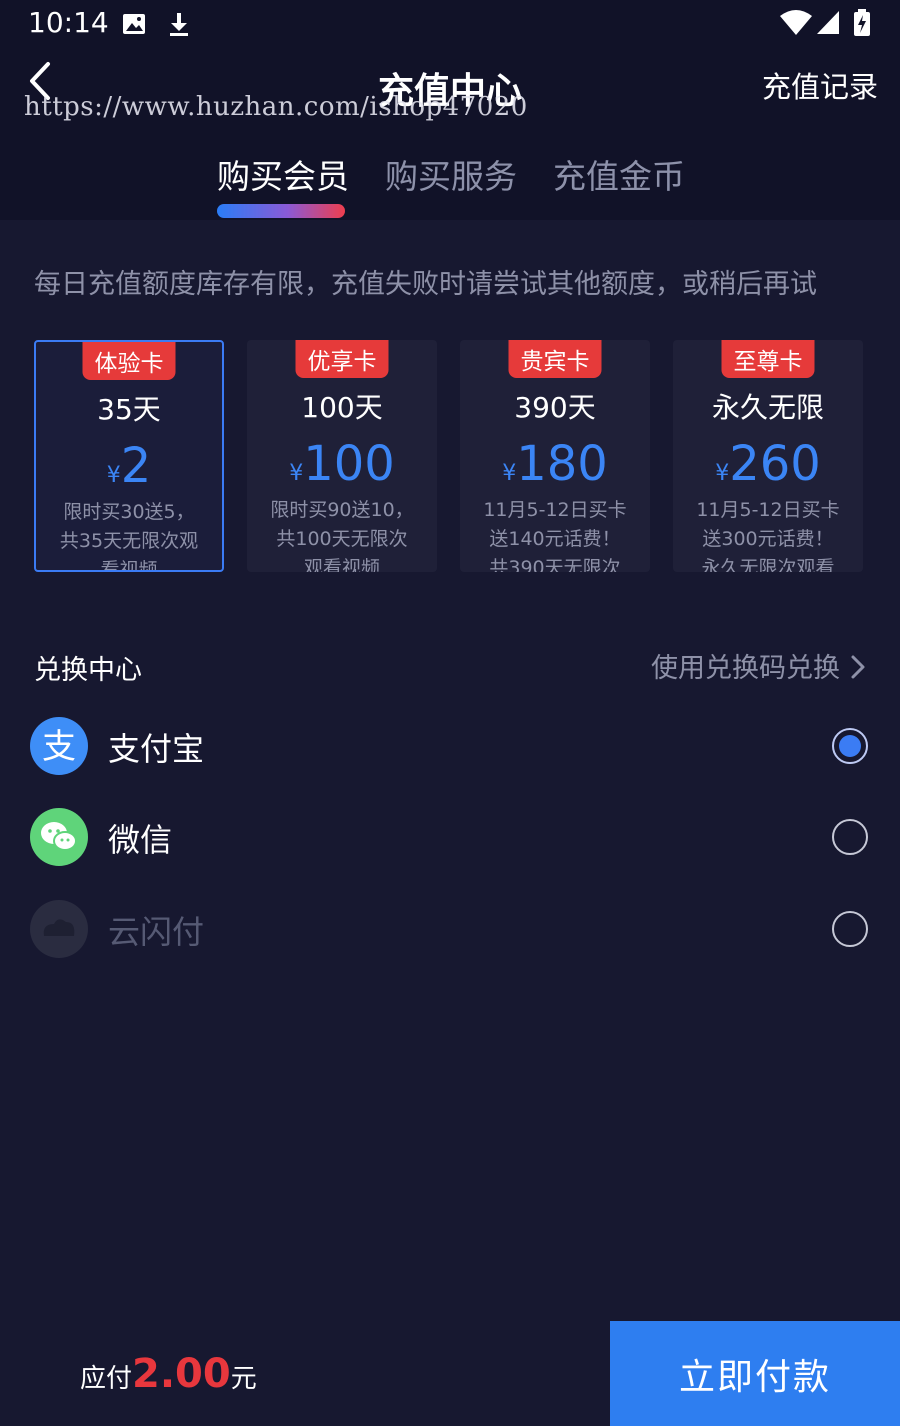 Image resolution: width=900 pixels, height=1426 pixels. What do you see at coordinates (755, 1373) in the screenshot?
I see `pay-now-button: 立即付款` at bounding box center [755, 1373].